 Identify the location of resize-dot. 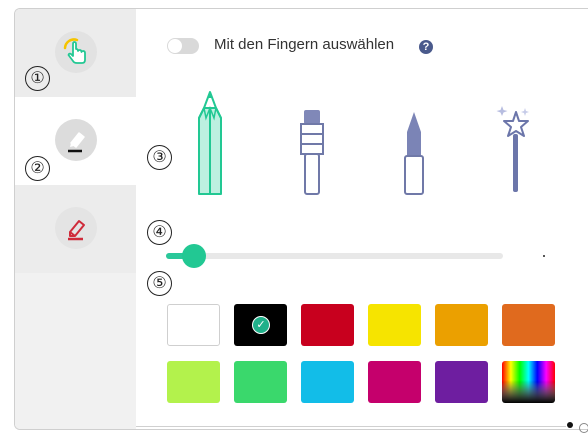
(570, 425).